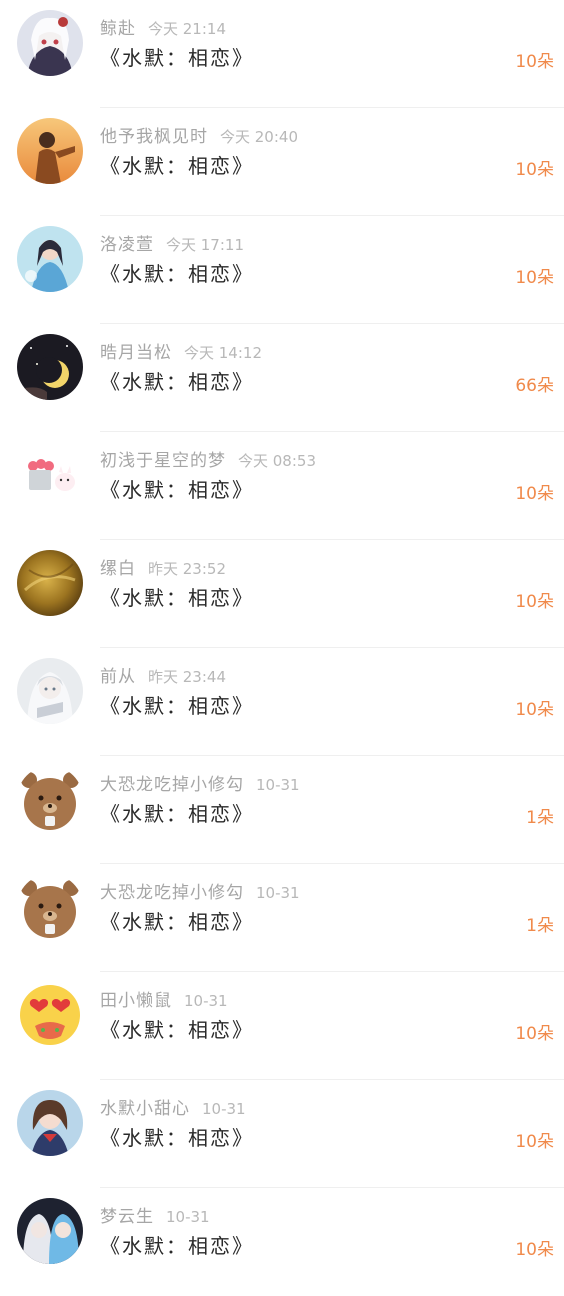 This screenshot has height=1296, width=564. What do you see at coordinates (282, 54) in the screenshot?
I see `list-item: 鲸赴 今天 21:14 《水默：相恋》 10朵` at bounding box center [282, 54].